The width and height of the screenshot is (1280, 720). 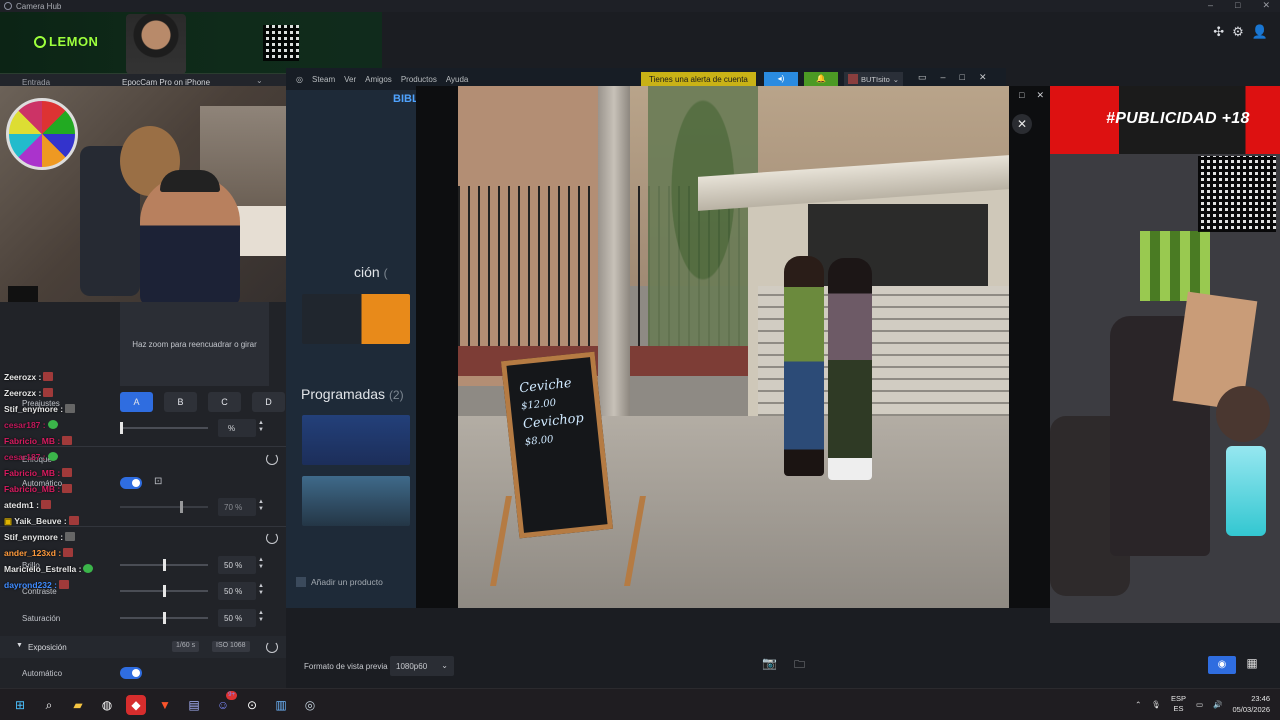 I want to click on zoom-value-field: %, so click(x=237, y=428).